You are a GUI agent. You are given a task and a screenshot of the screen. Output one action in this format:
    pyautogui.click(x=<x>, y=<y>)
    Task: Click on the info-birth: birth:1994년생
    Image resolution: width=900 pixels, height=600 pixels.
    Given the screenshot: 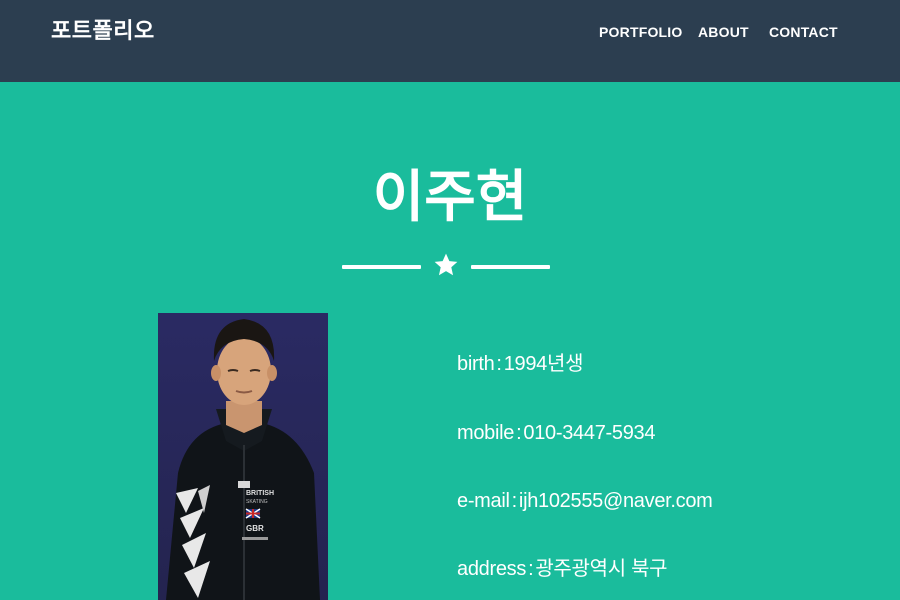 What is the action you would take?
    pyautogui.click(x=520, y=364)
    